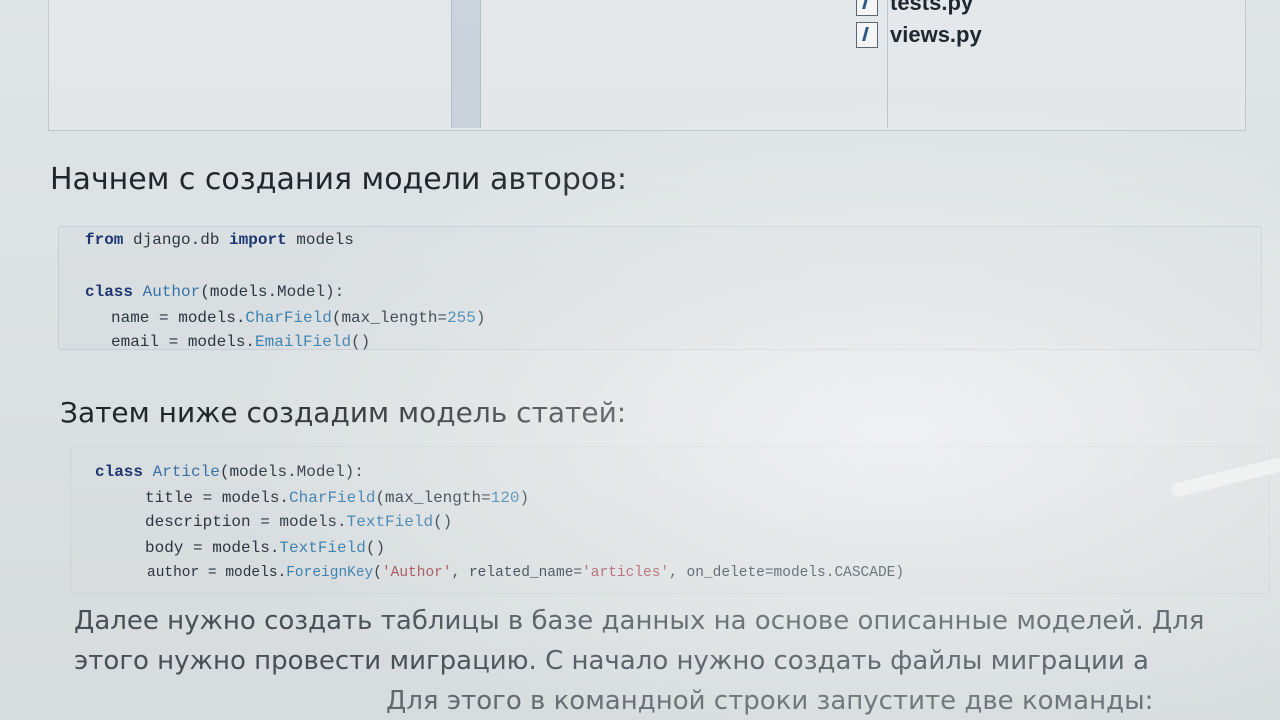 Image resolution: width=1280 pixels, height=720 pixels. What do you see at coordinates (241, 342) in the screenshot?
I see `code-line: email = models.EmailField()` at bounding box center [241, 342].